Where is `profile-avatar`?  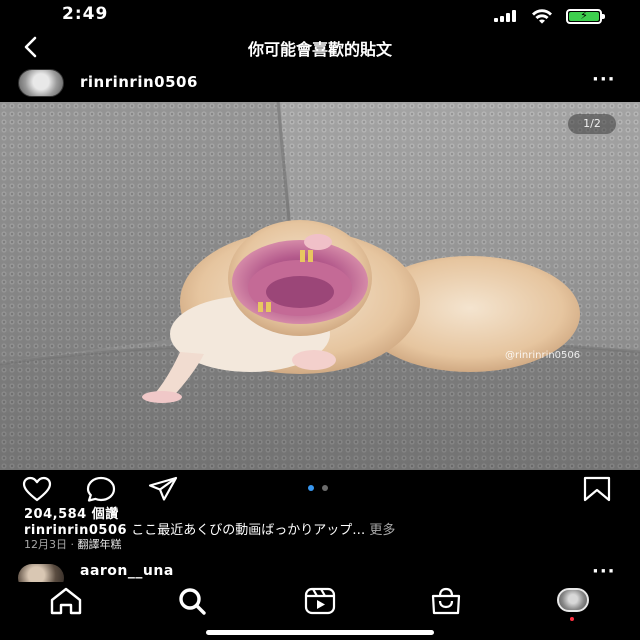
profile-avatar is located at coordinates (573, 600).